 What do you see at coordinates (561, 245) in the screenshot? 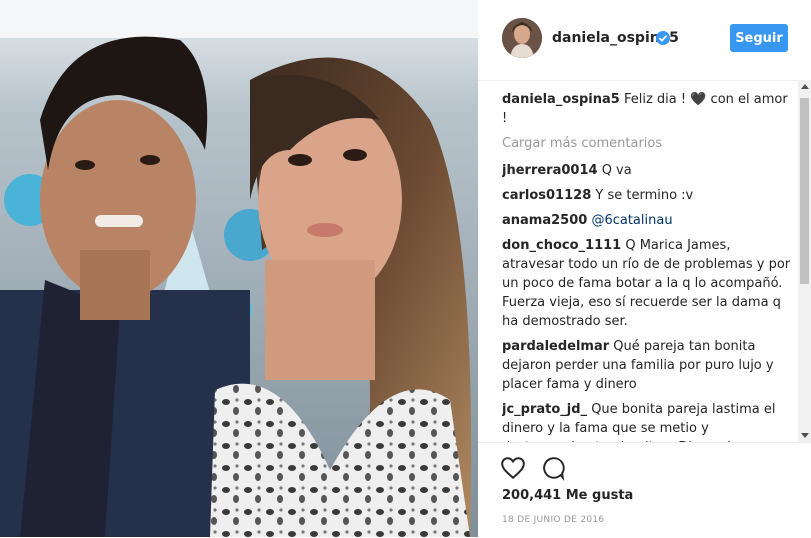
I see `comment-username: don_choco_1111` at bounding box center [561, 245].